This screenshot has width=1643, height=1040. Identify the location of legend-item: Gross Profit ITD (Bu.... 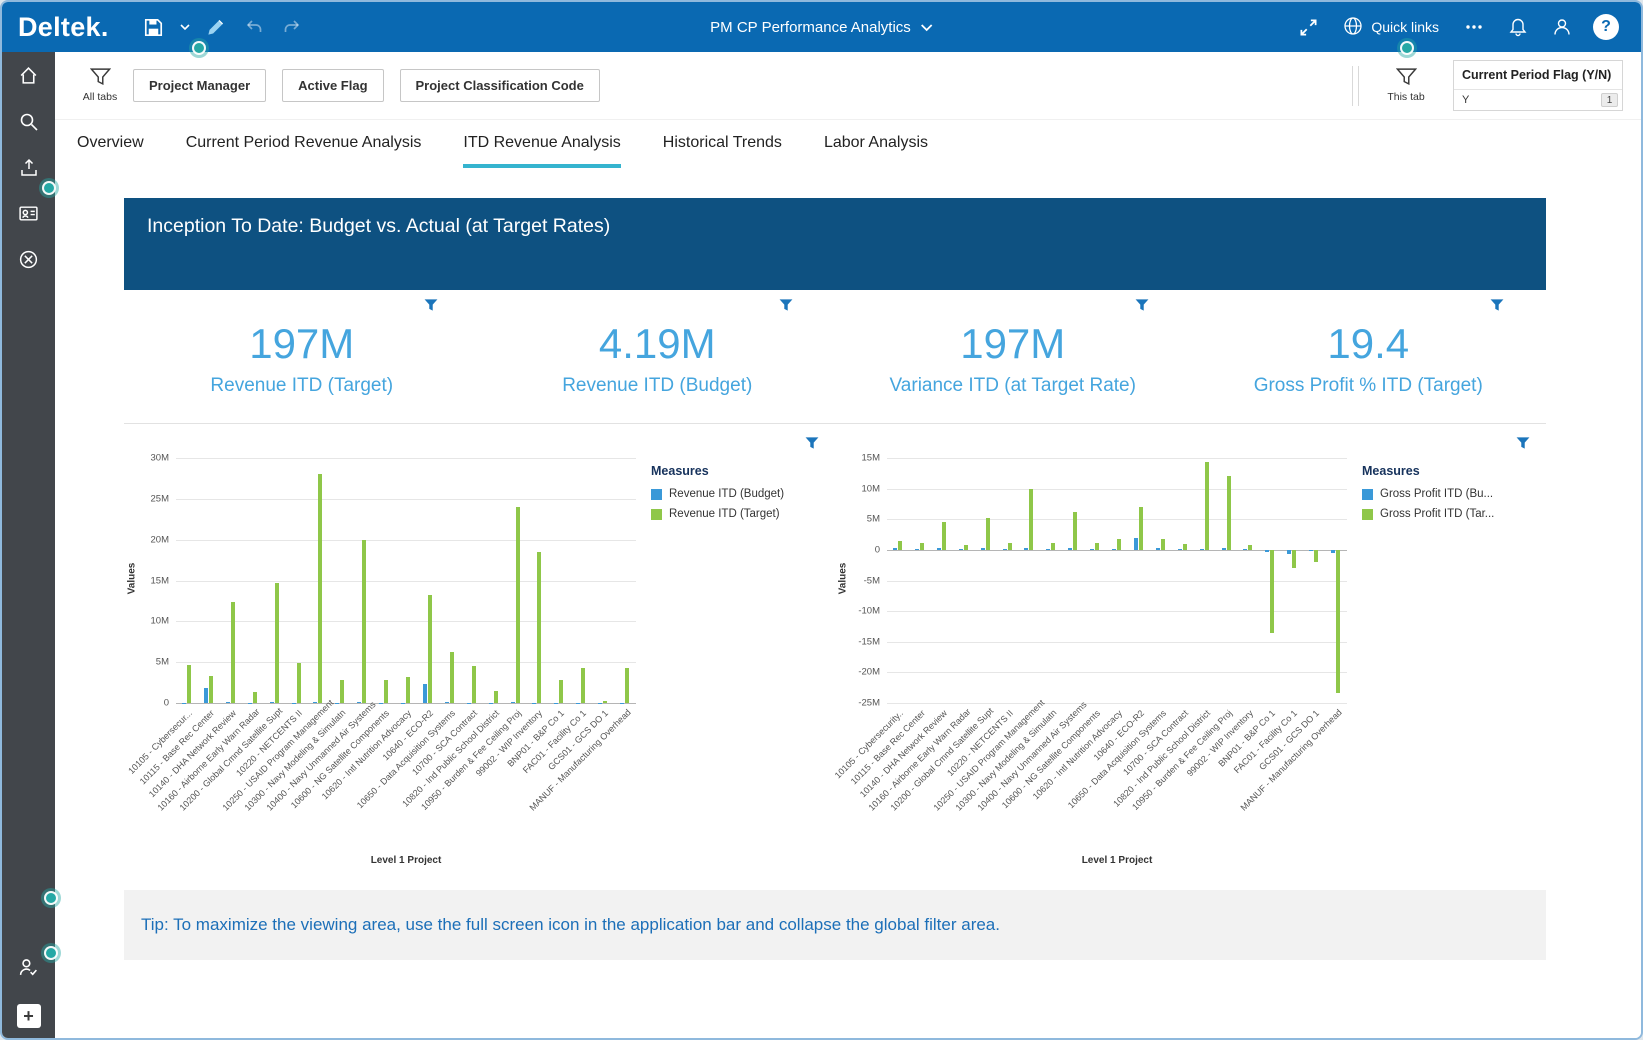
(1437, 494).